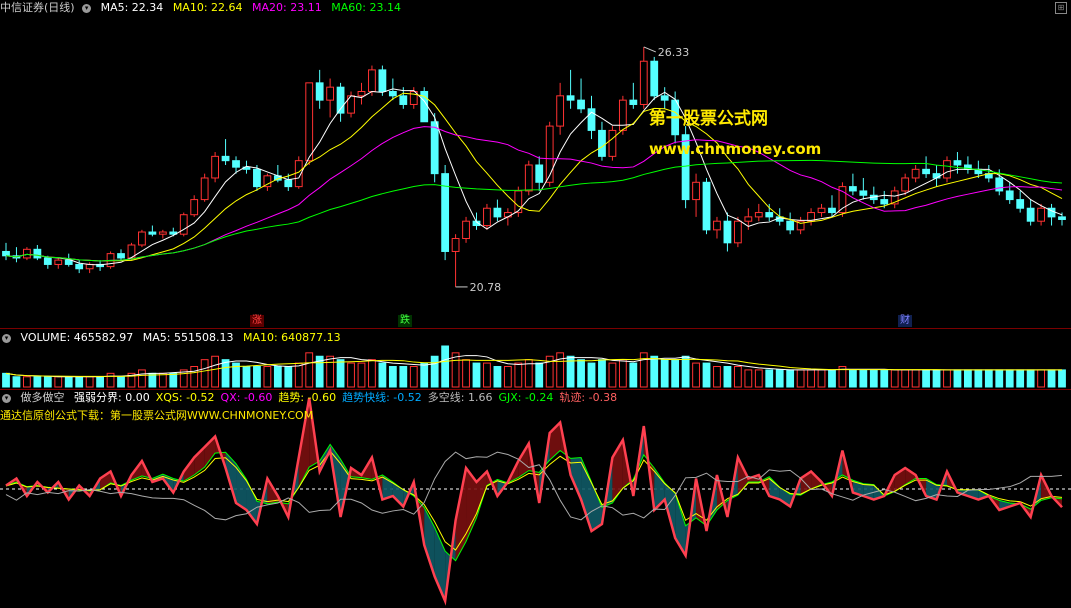 The width and height of the screenshot is (1071, 608). I want to click on tag-rise: 涨, so click(257, 321).